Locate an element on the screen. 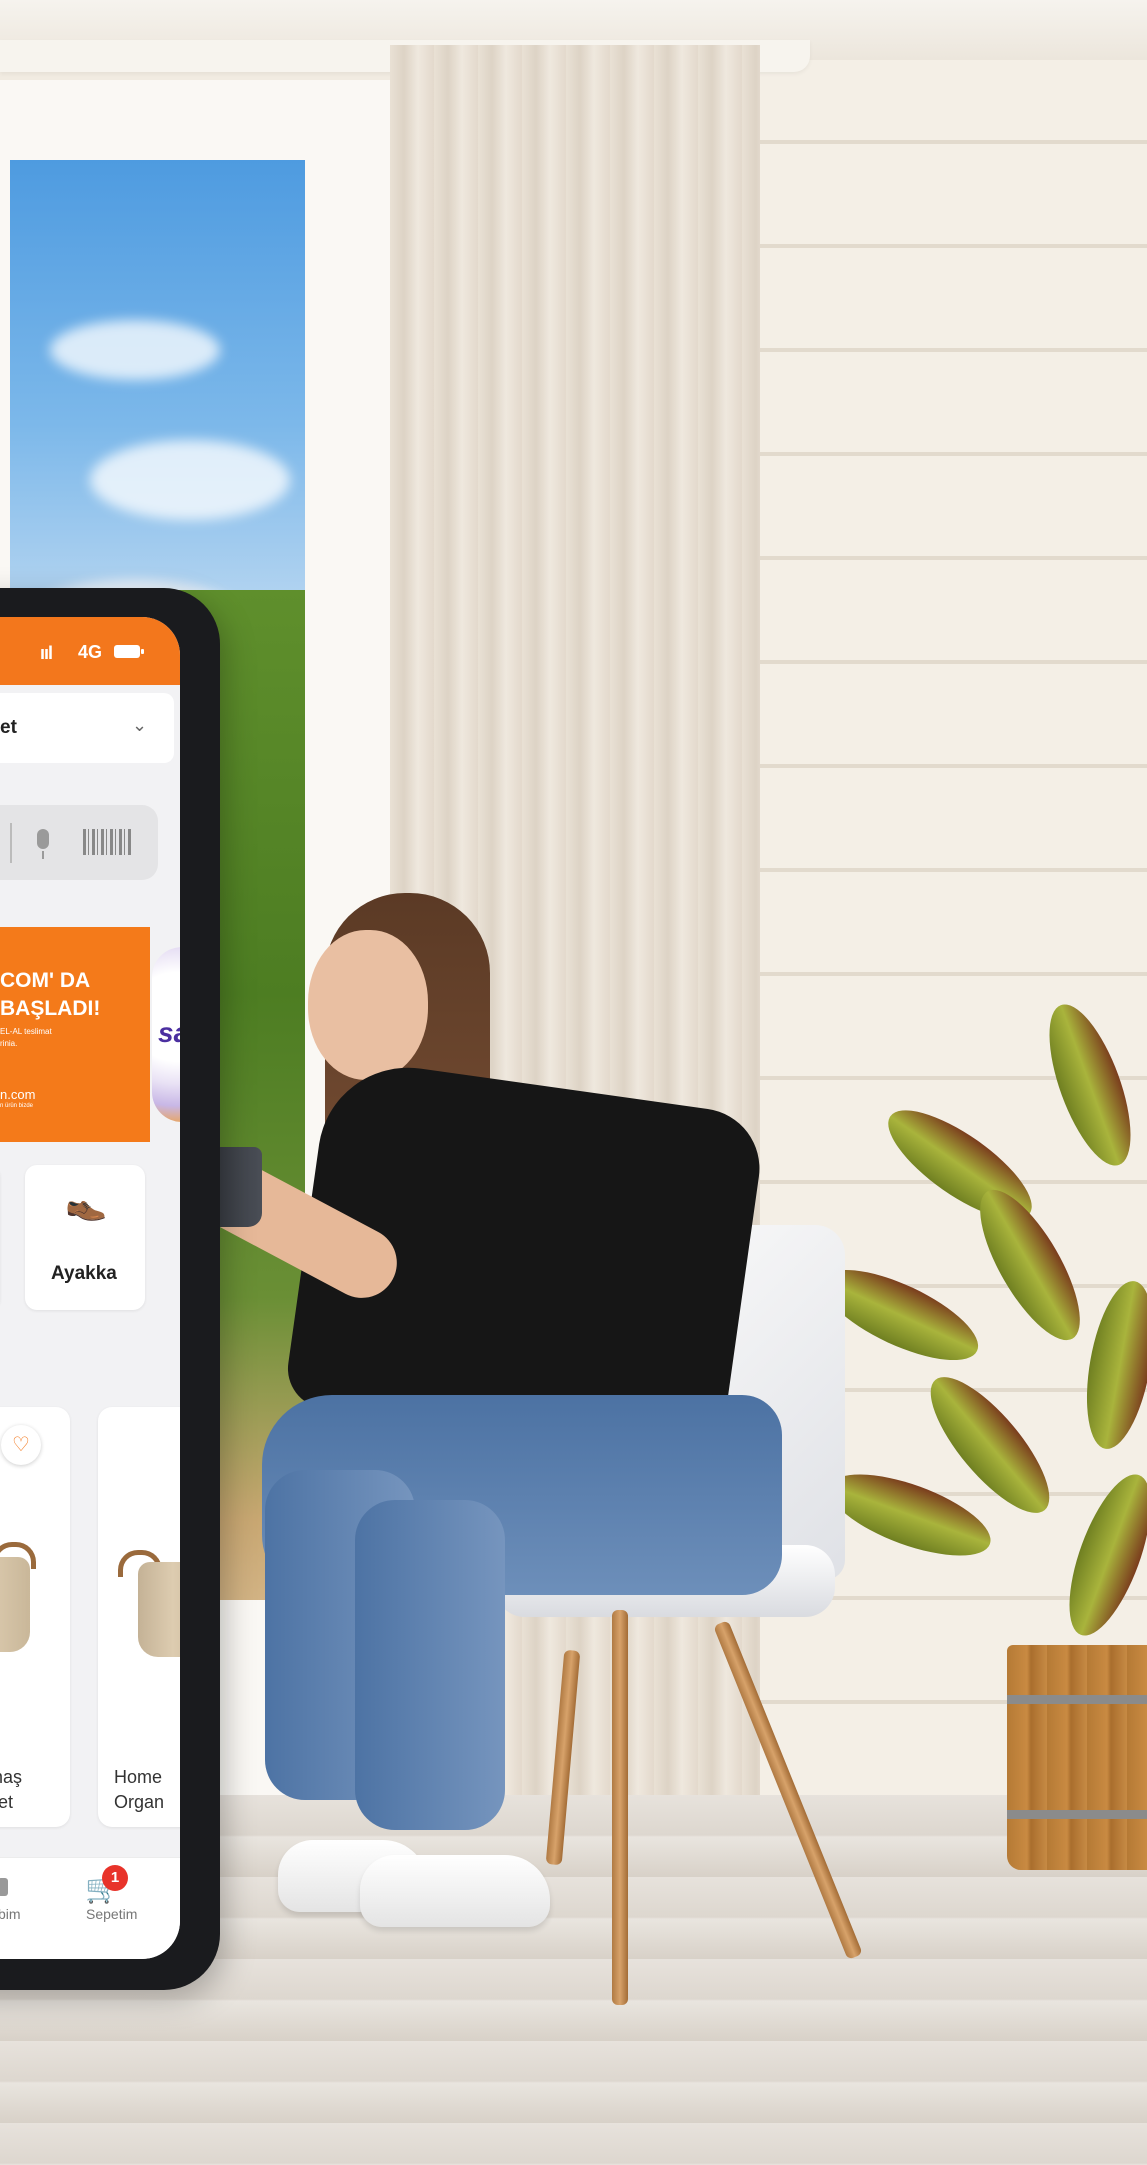  product-name-line1: maş is located at coordinates (11, 1777).